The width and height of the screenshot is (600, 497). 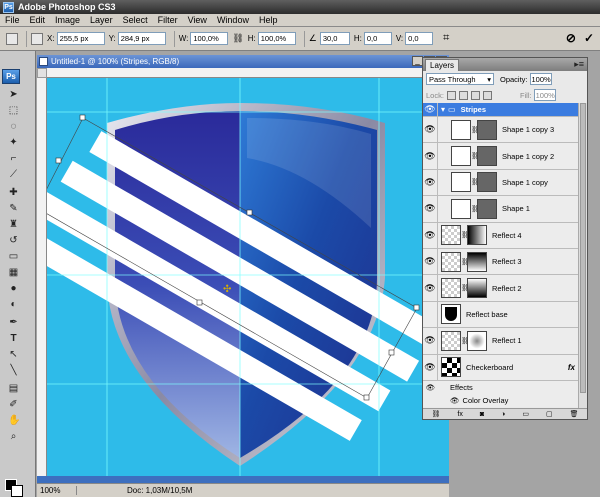 I want to click on h-input: 100,0%, so click(x=276, y=38).